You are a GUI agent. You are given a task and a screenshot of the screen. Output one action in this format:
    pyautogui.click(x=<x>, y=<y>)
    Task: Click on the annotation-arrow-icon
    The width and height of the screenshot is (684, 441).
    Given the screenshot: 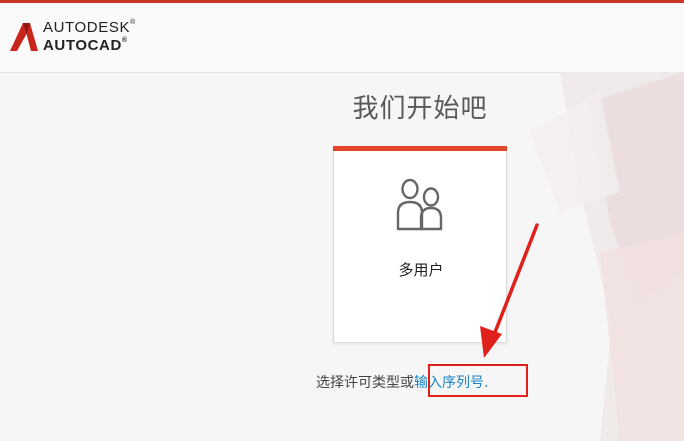 What is the action you would take?
    pyautogui.click(x=509, y=290)
    